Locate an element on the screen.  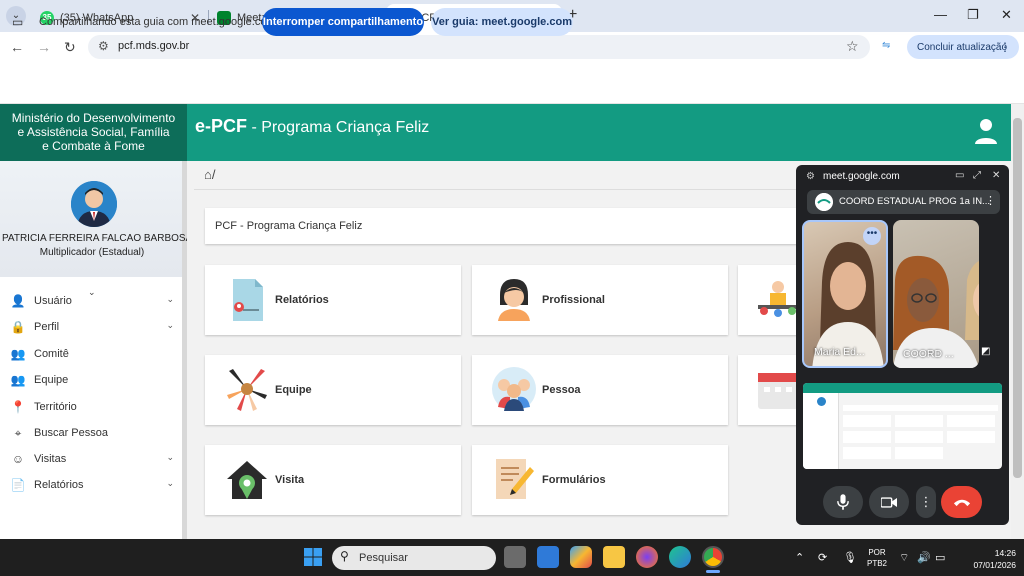
card-label: Pessoa is located at coordinates (561, 390).